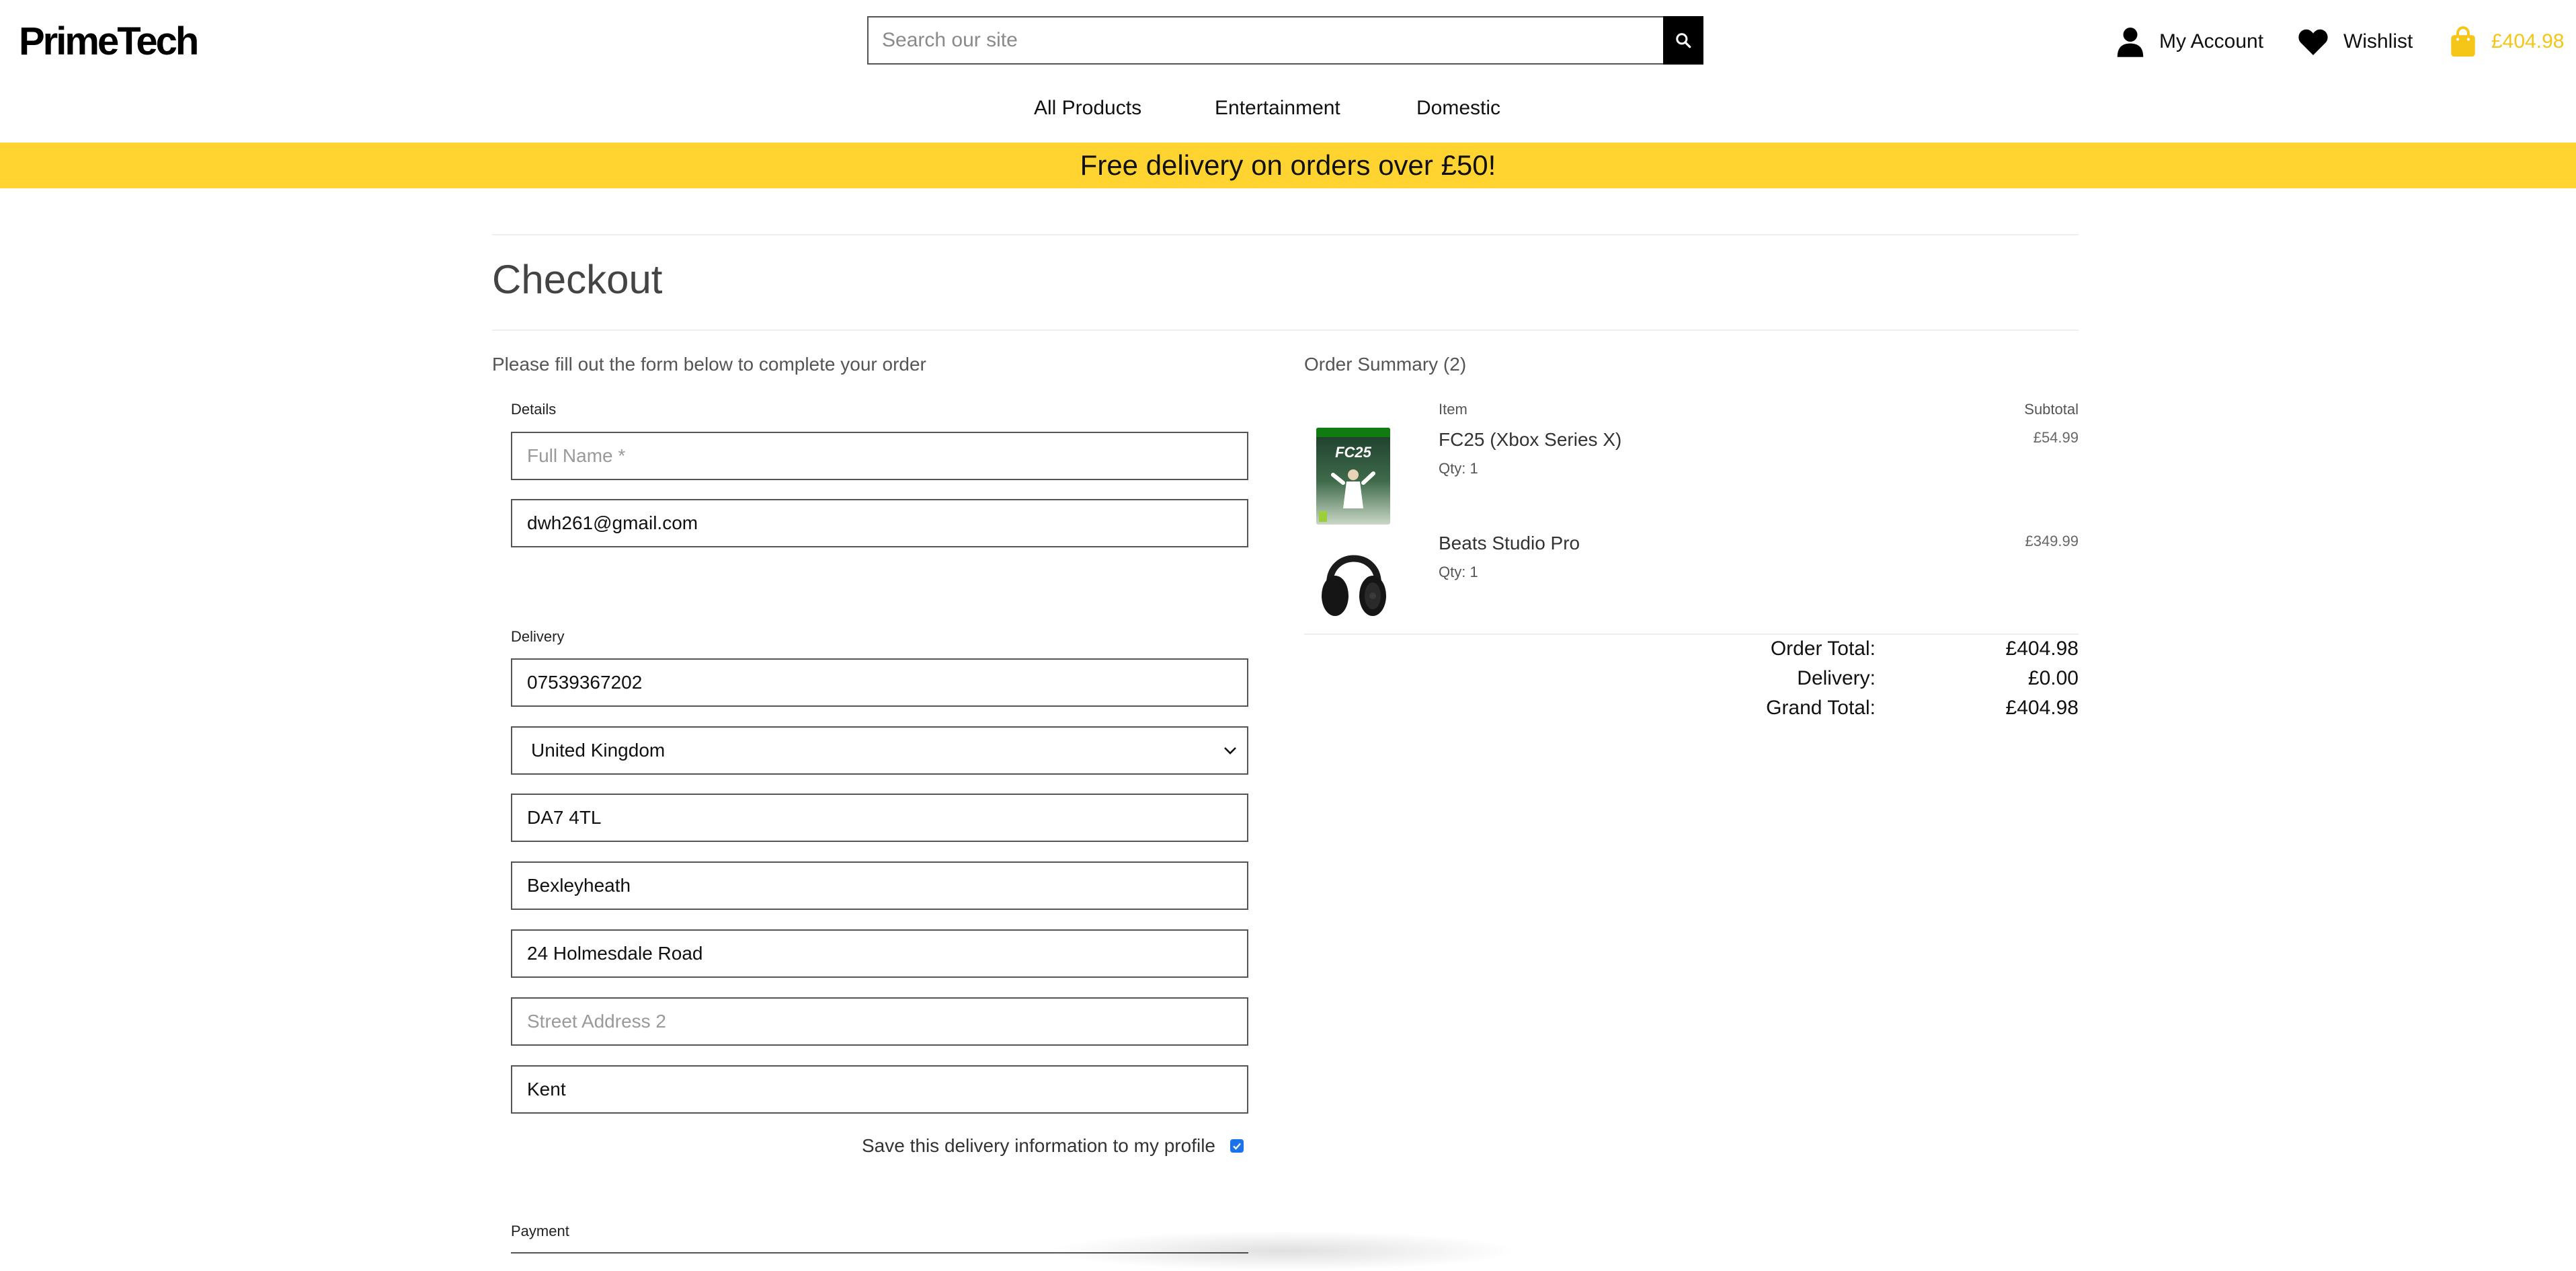 The height and width of the screenshot is (1271, 2576). I want to click on town-field: Bexleyheath, so click(879, 885).